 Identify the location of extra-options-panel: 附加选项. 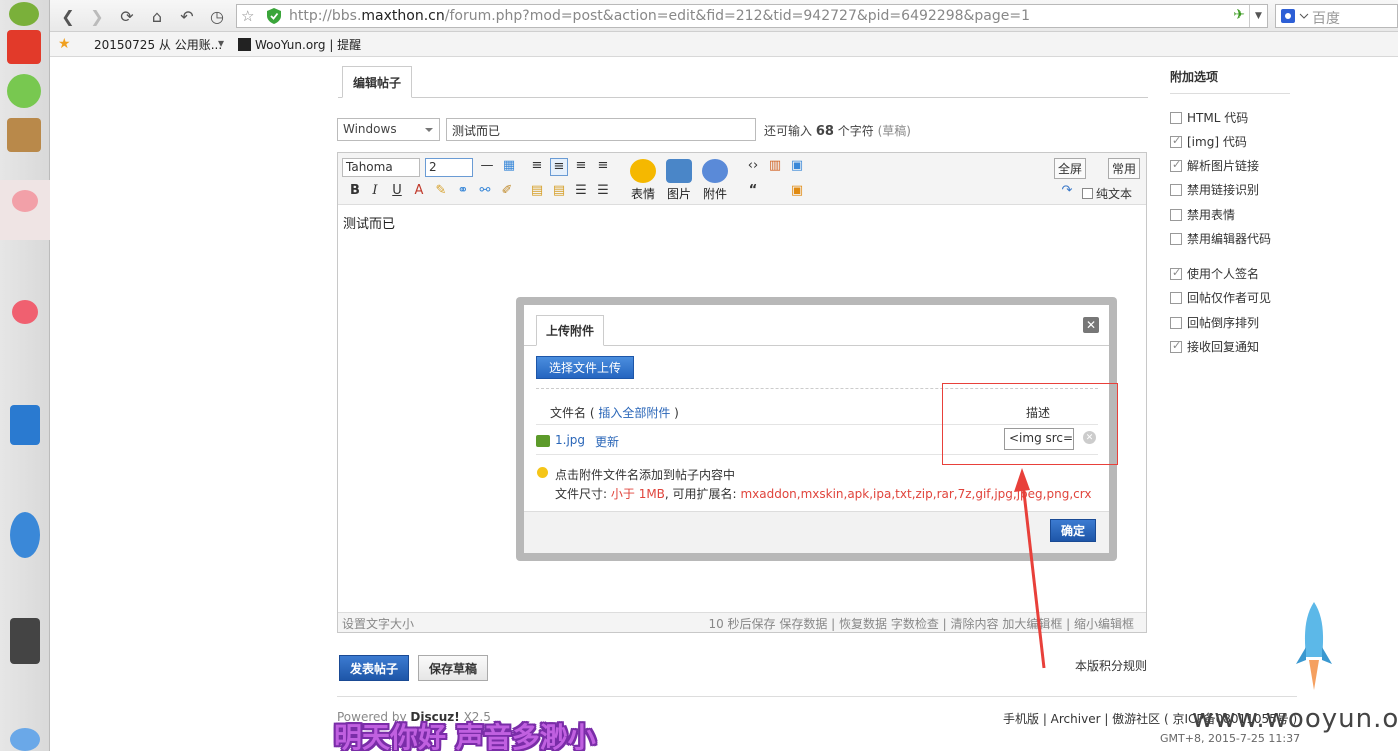
(1230, 81).